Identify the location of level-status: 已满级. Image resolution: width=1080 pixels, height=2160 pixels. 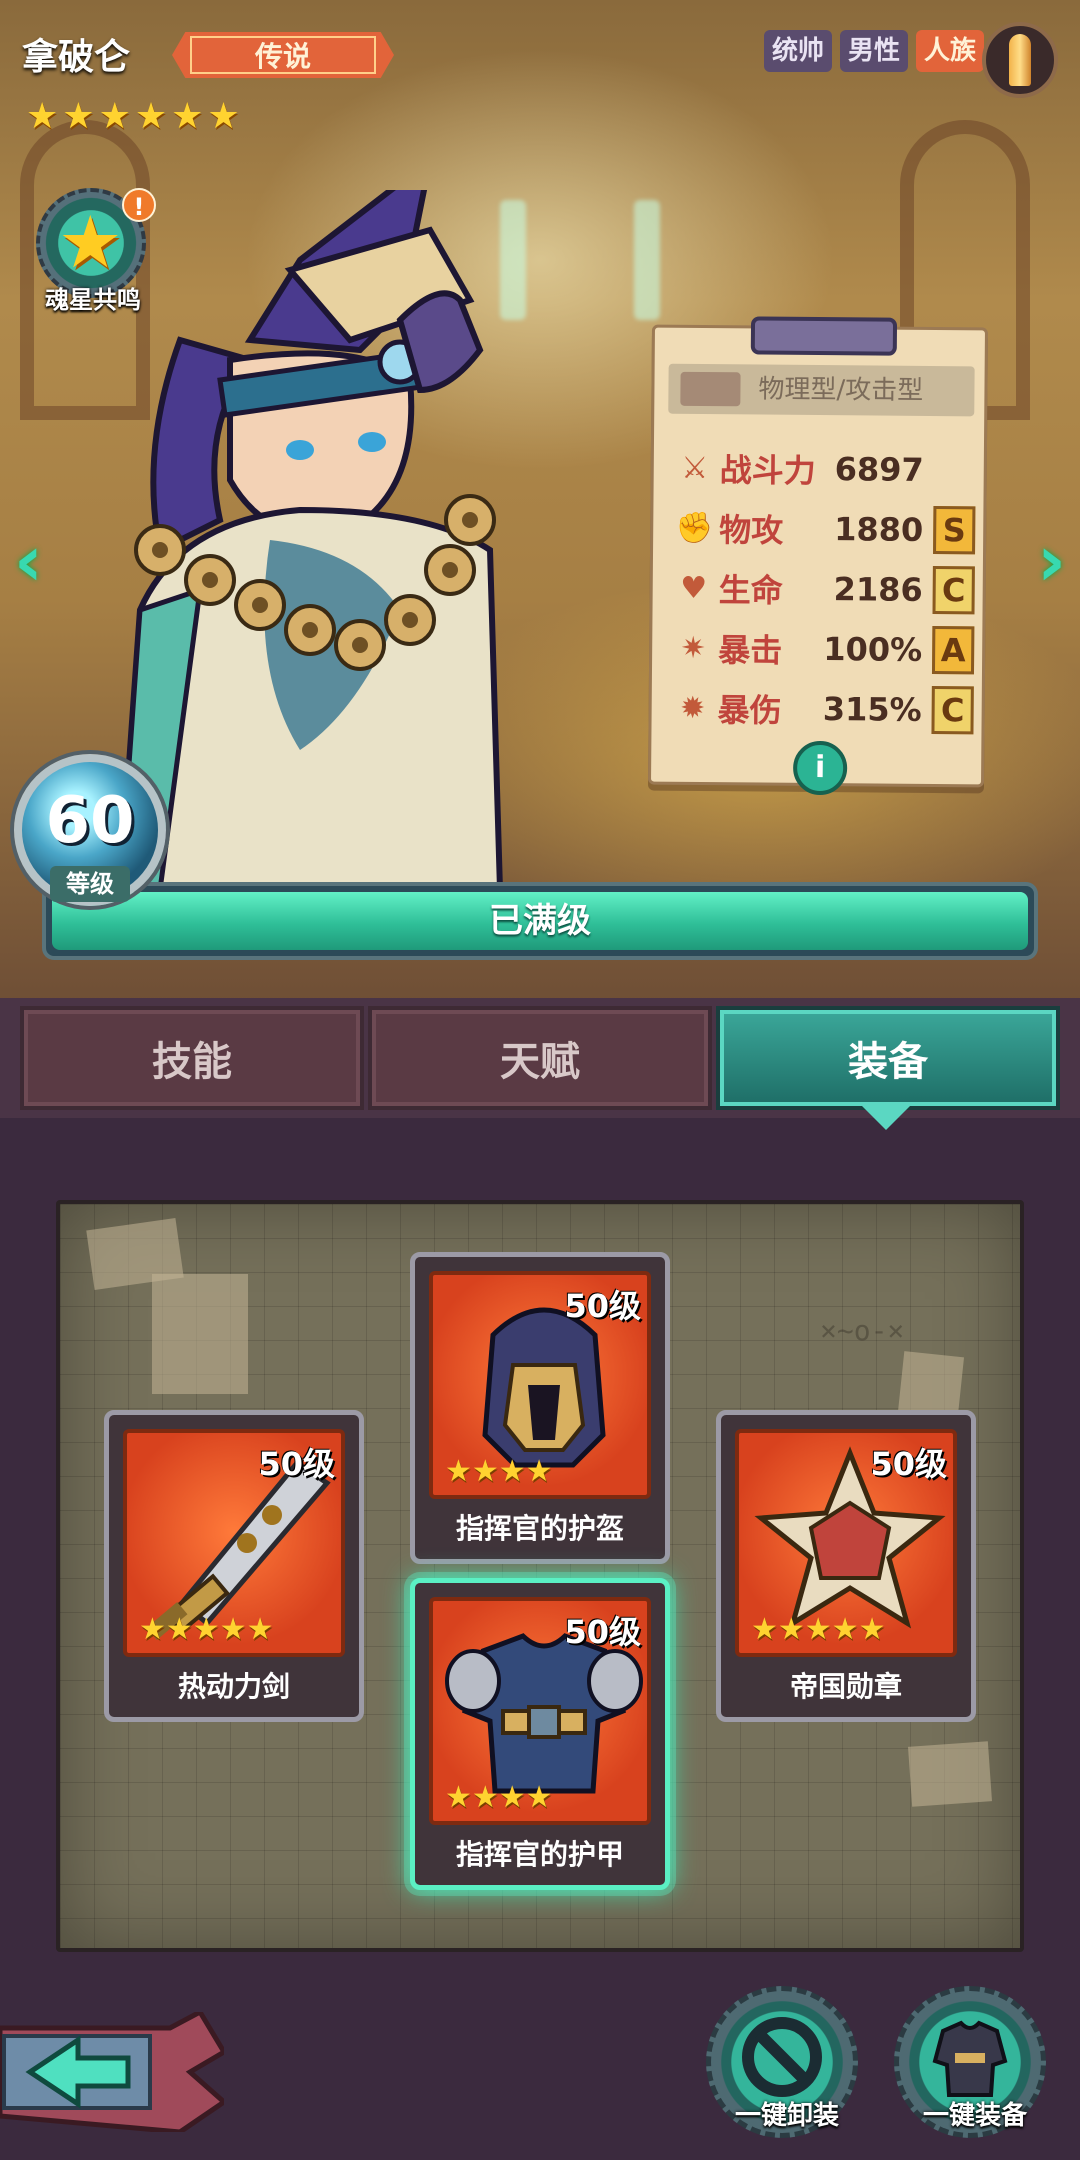
(540, 921).